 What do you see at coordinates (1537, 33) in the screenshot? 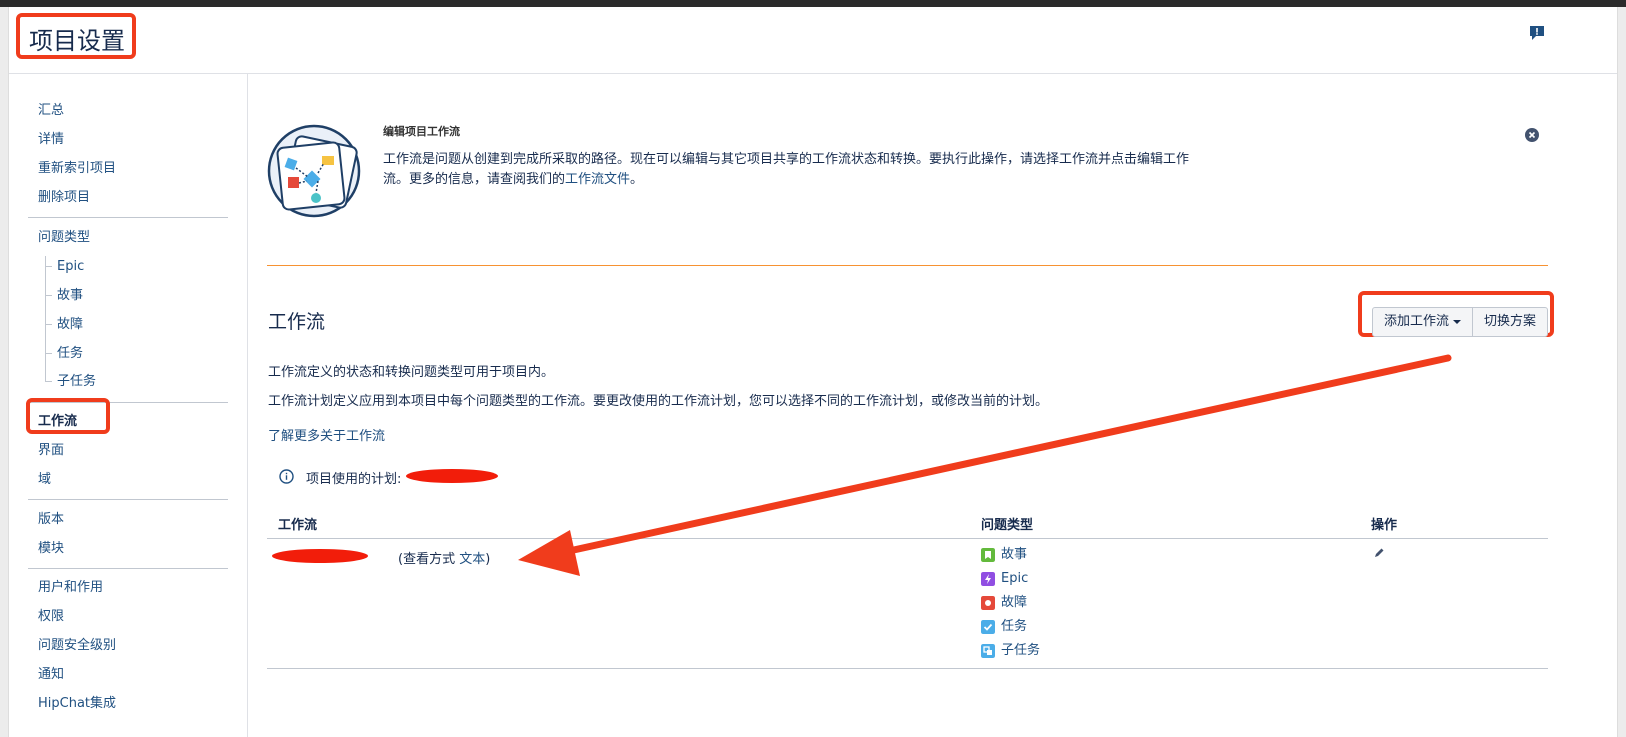
I see `feedback-icon` at bounding box center [1537, 33].